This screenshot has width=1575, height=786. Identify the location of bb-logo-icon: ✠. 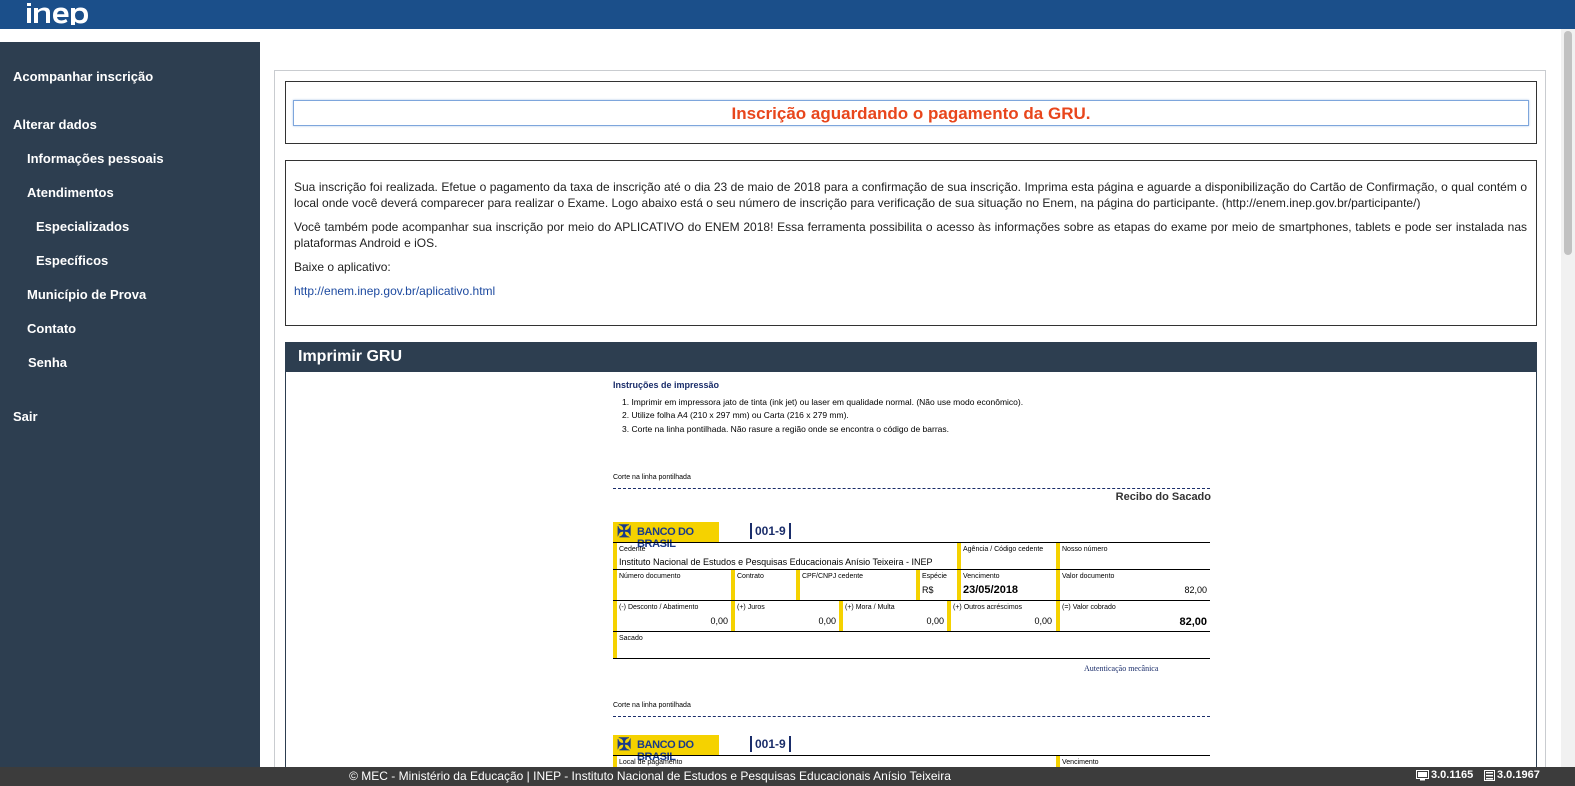
(624, 531).